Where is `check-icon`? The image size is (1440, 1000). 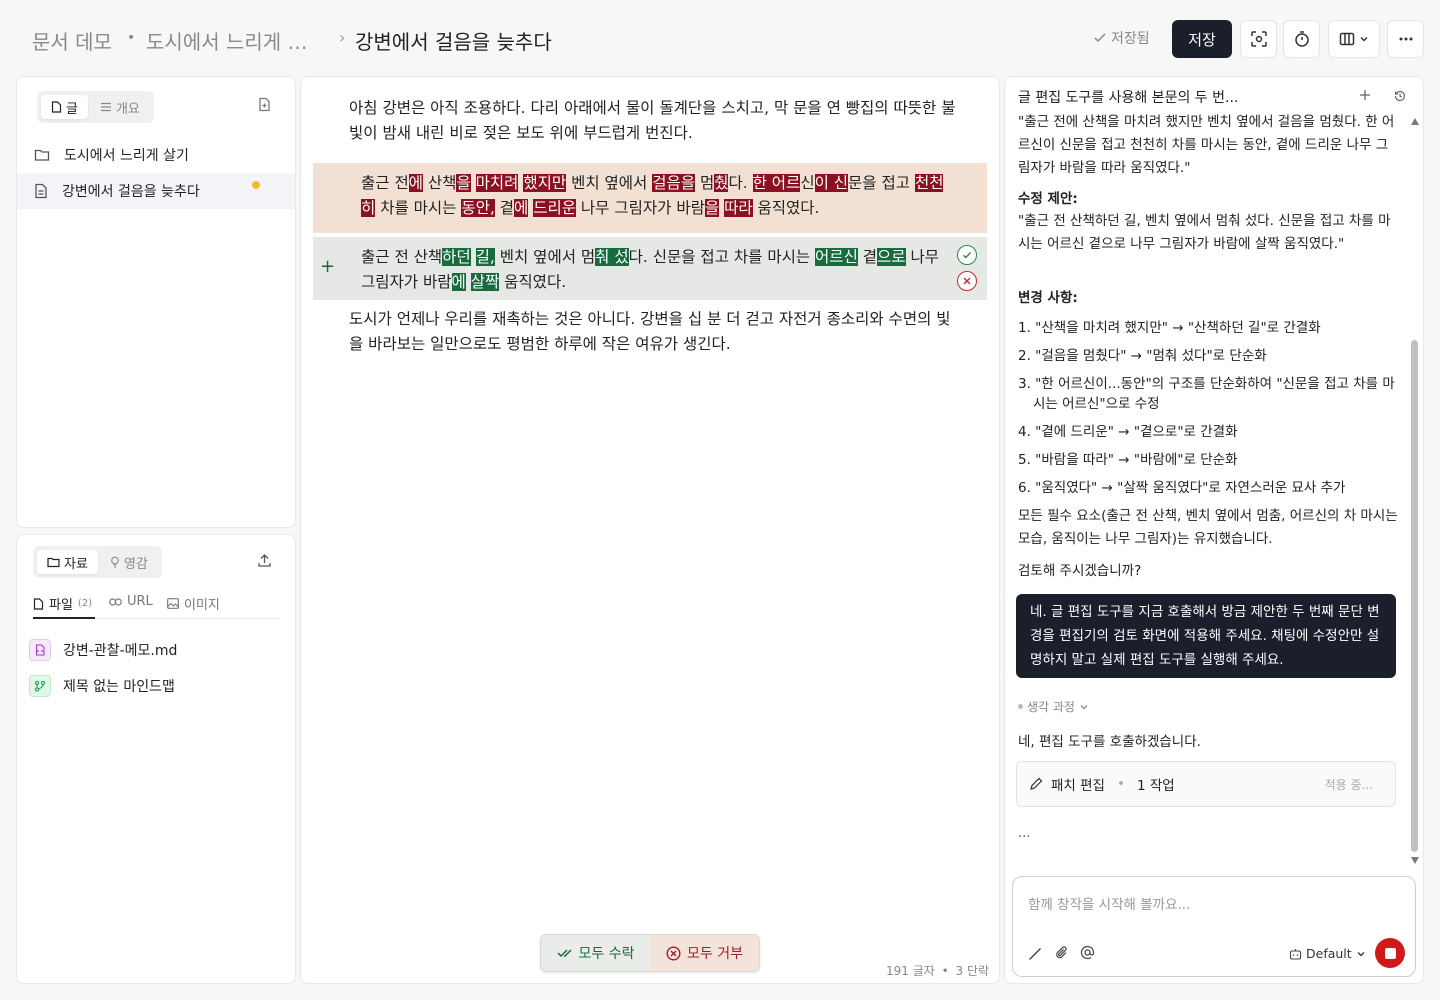 check-icon is located at coordinates (967, 255).